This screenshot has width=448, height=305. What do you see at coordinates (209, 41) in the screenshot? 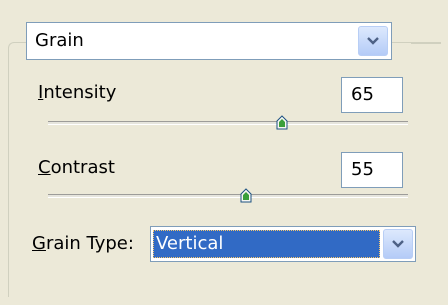
I see `filter-select: Grain` at bounding box center [209, 41].